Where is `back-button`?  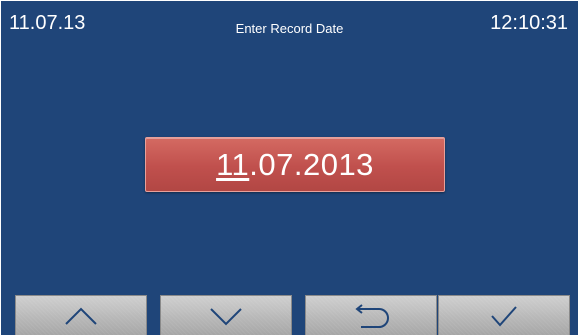
back-button is located at coordinates (371, 315).